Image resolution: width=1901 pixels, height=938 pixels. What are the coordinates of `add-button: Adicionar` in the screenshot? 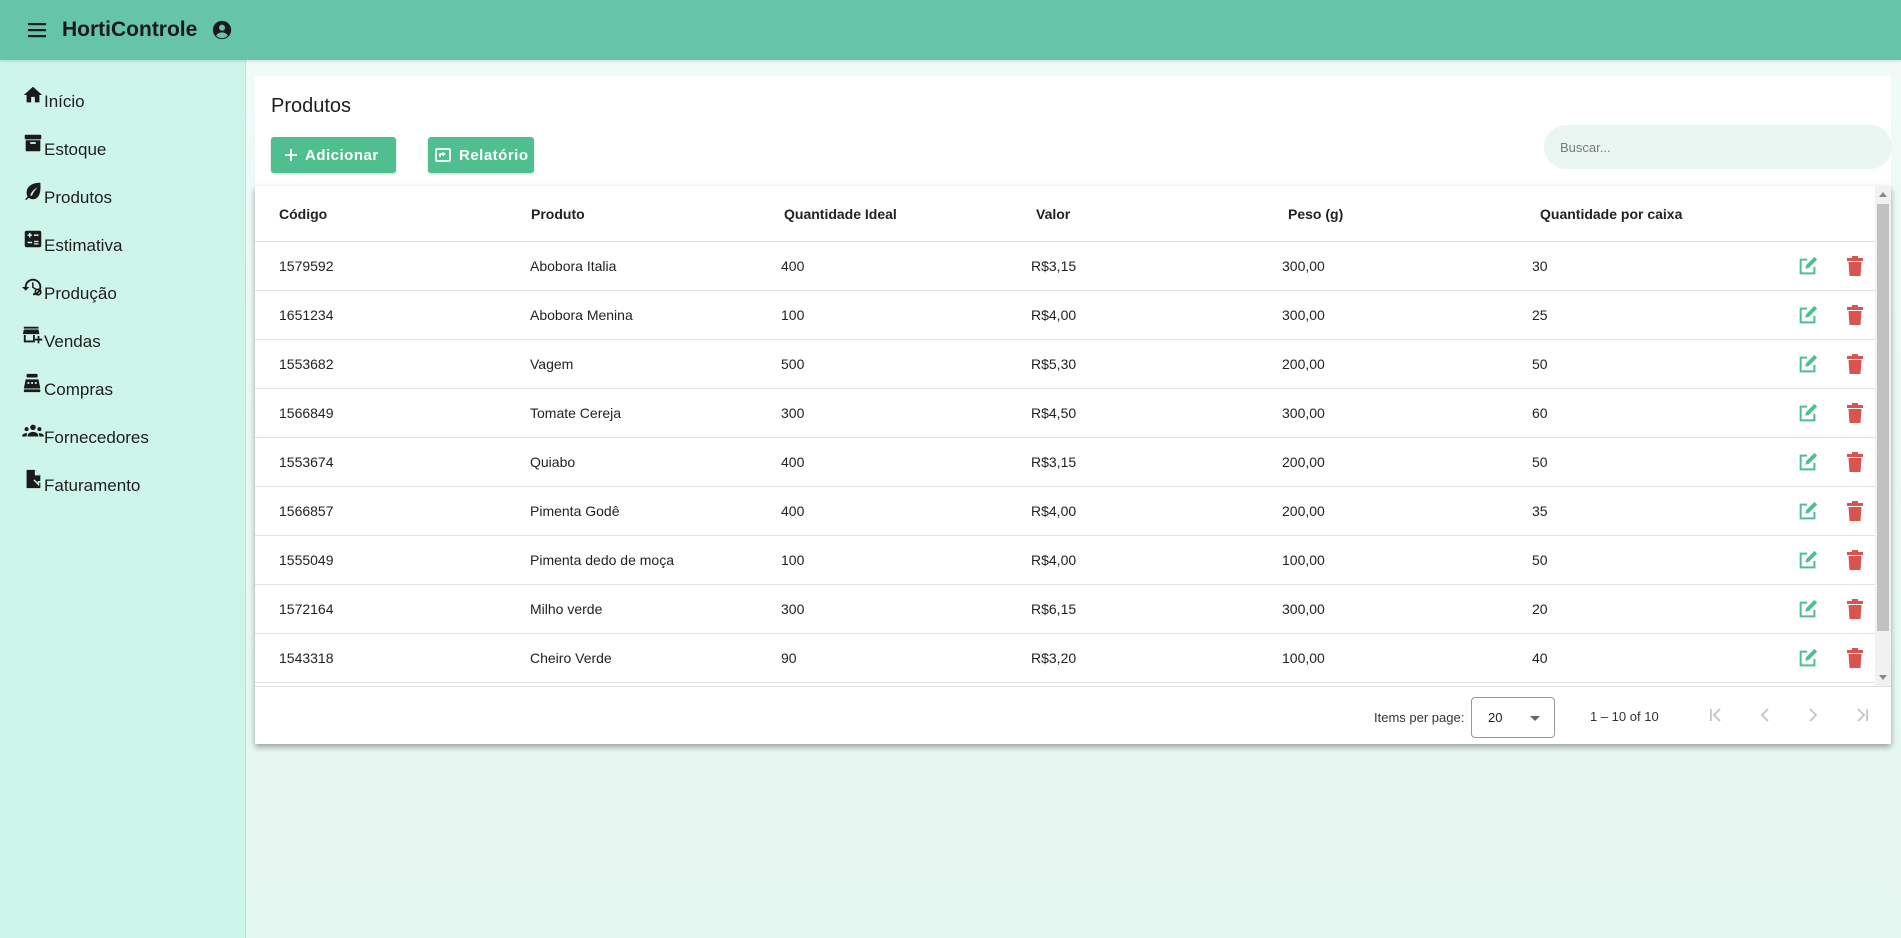 It's located at (333, 155).